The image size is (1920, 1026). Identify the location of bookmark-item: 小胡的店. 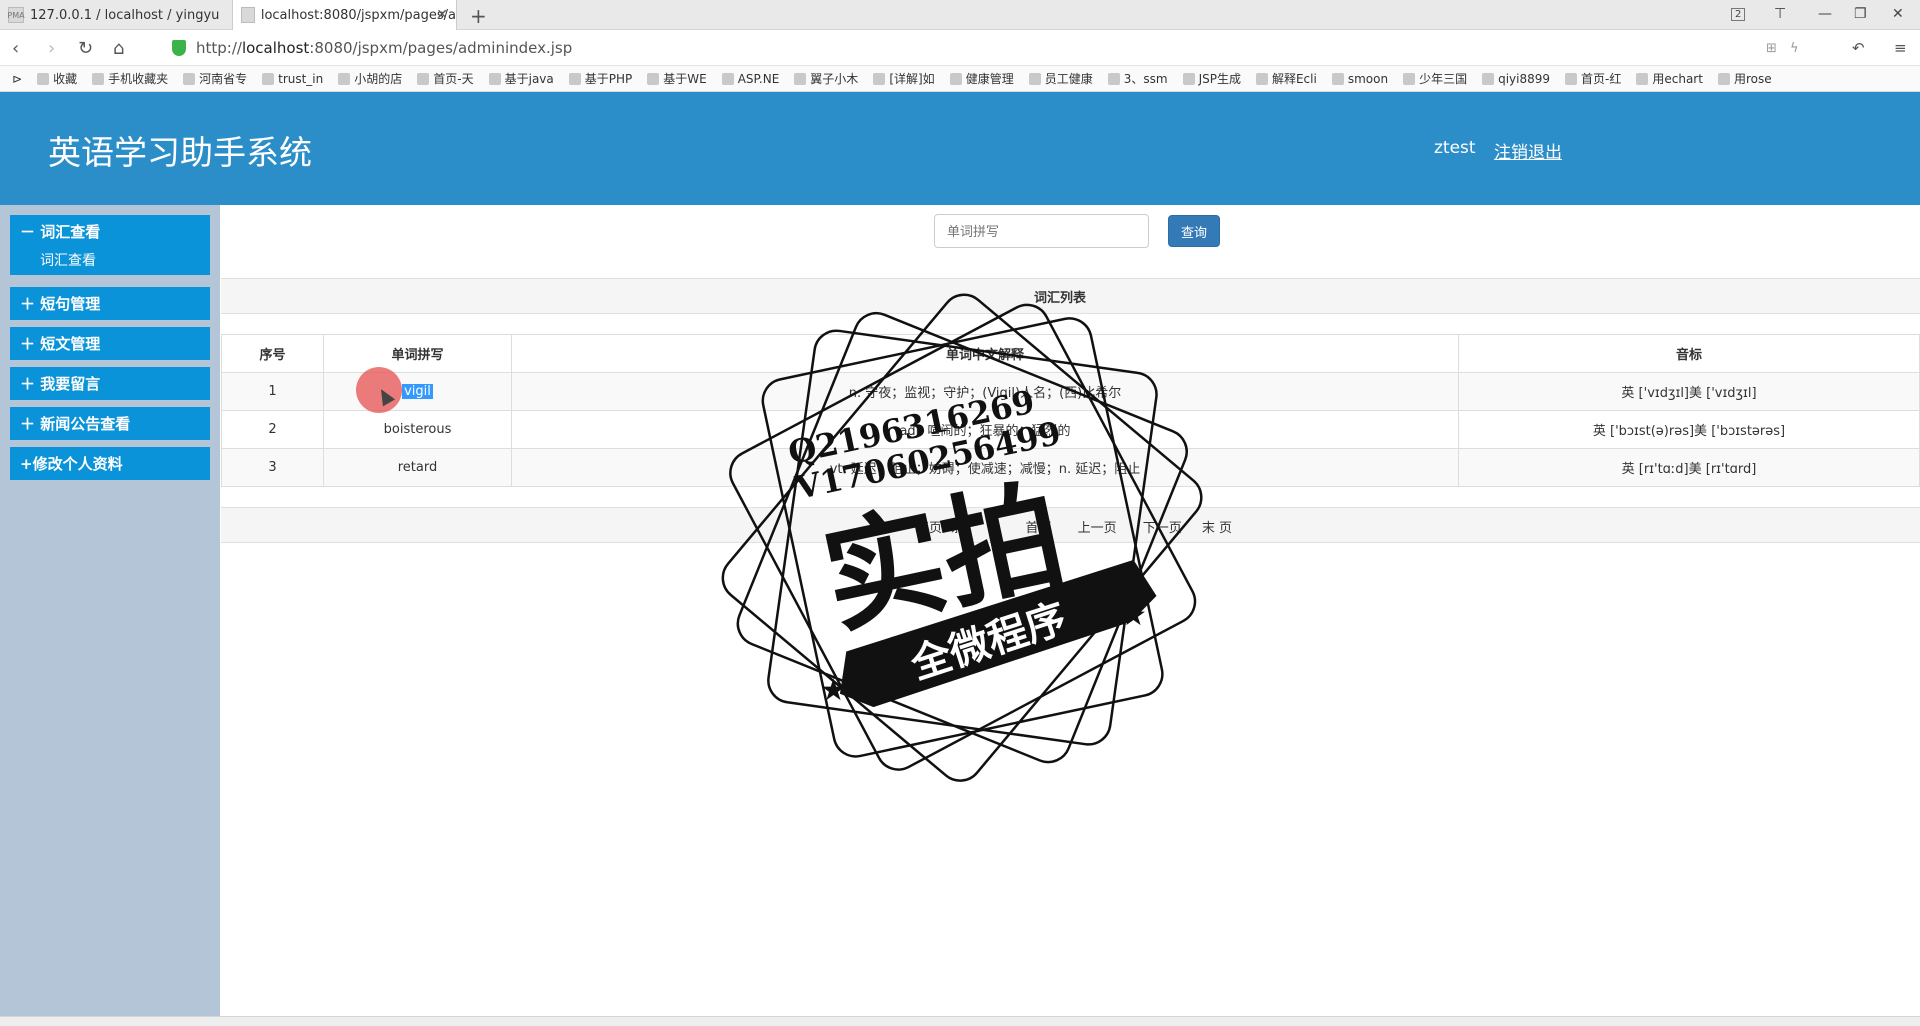
(370, 78).